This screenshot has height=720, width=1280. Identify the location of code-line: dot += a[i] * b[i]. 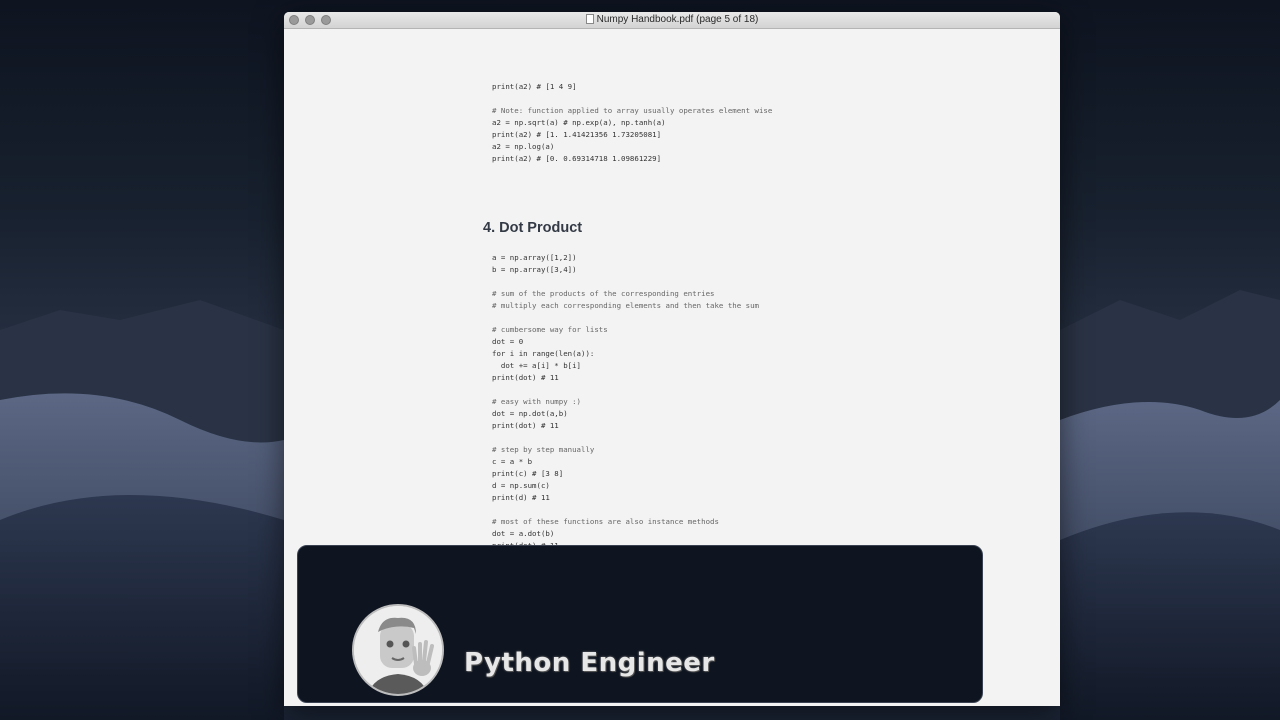
(536, 365).